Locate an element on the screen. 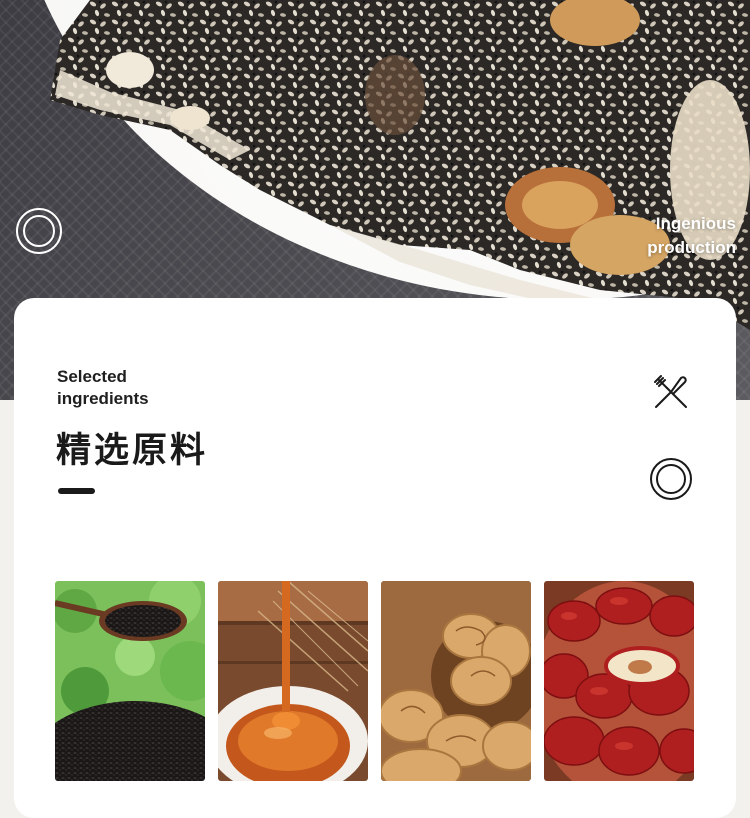 The width and height of the screenshot is (750, 818). ingredient-black-sesame-image is located at coordinates (130, 681).